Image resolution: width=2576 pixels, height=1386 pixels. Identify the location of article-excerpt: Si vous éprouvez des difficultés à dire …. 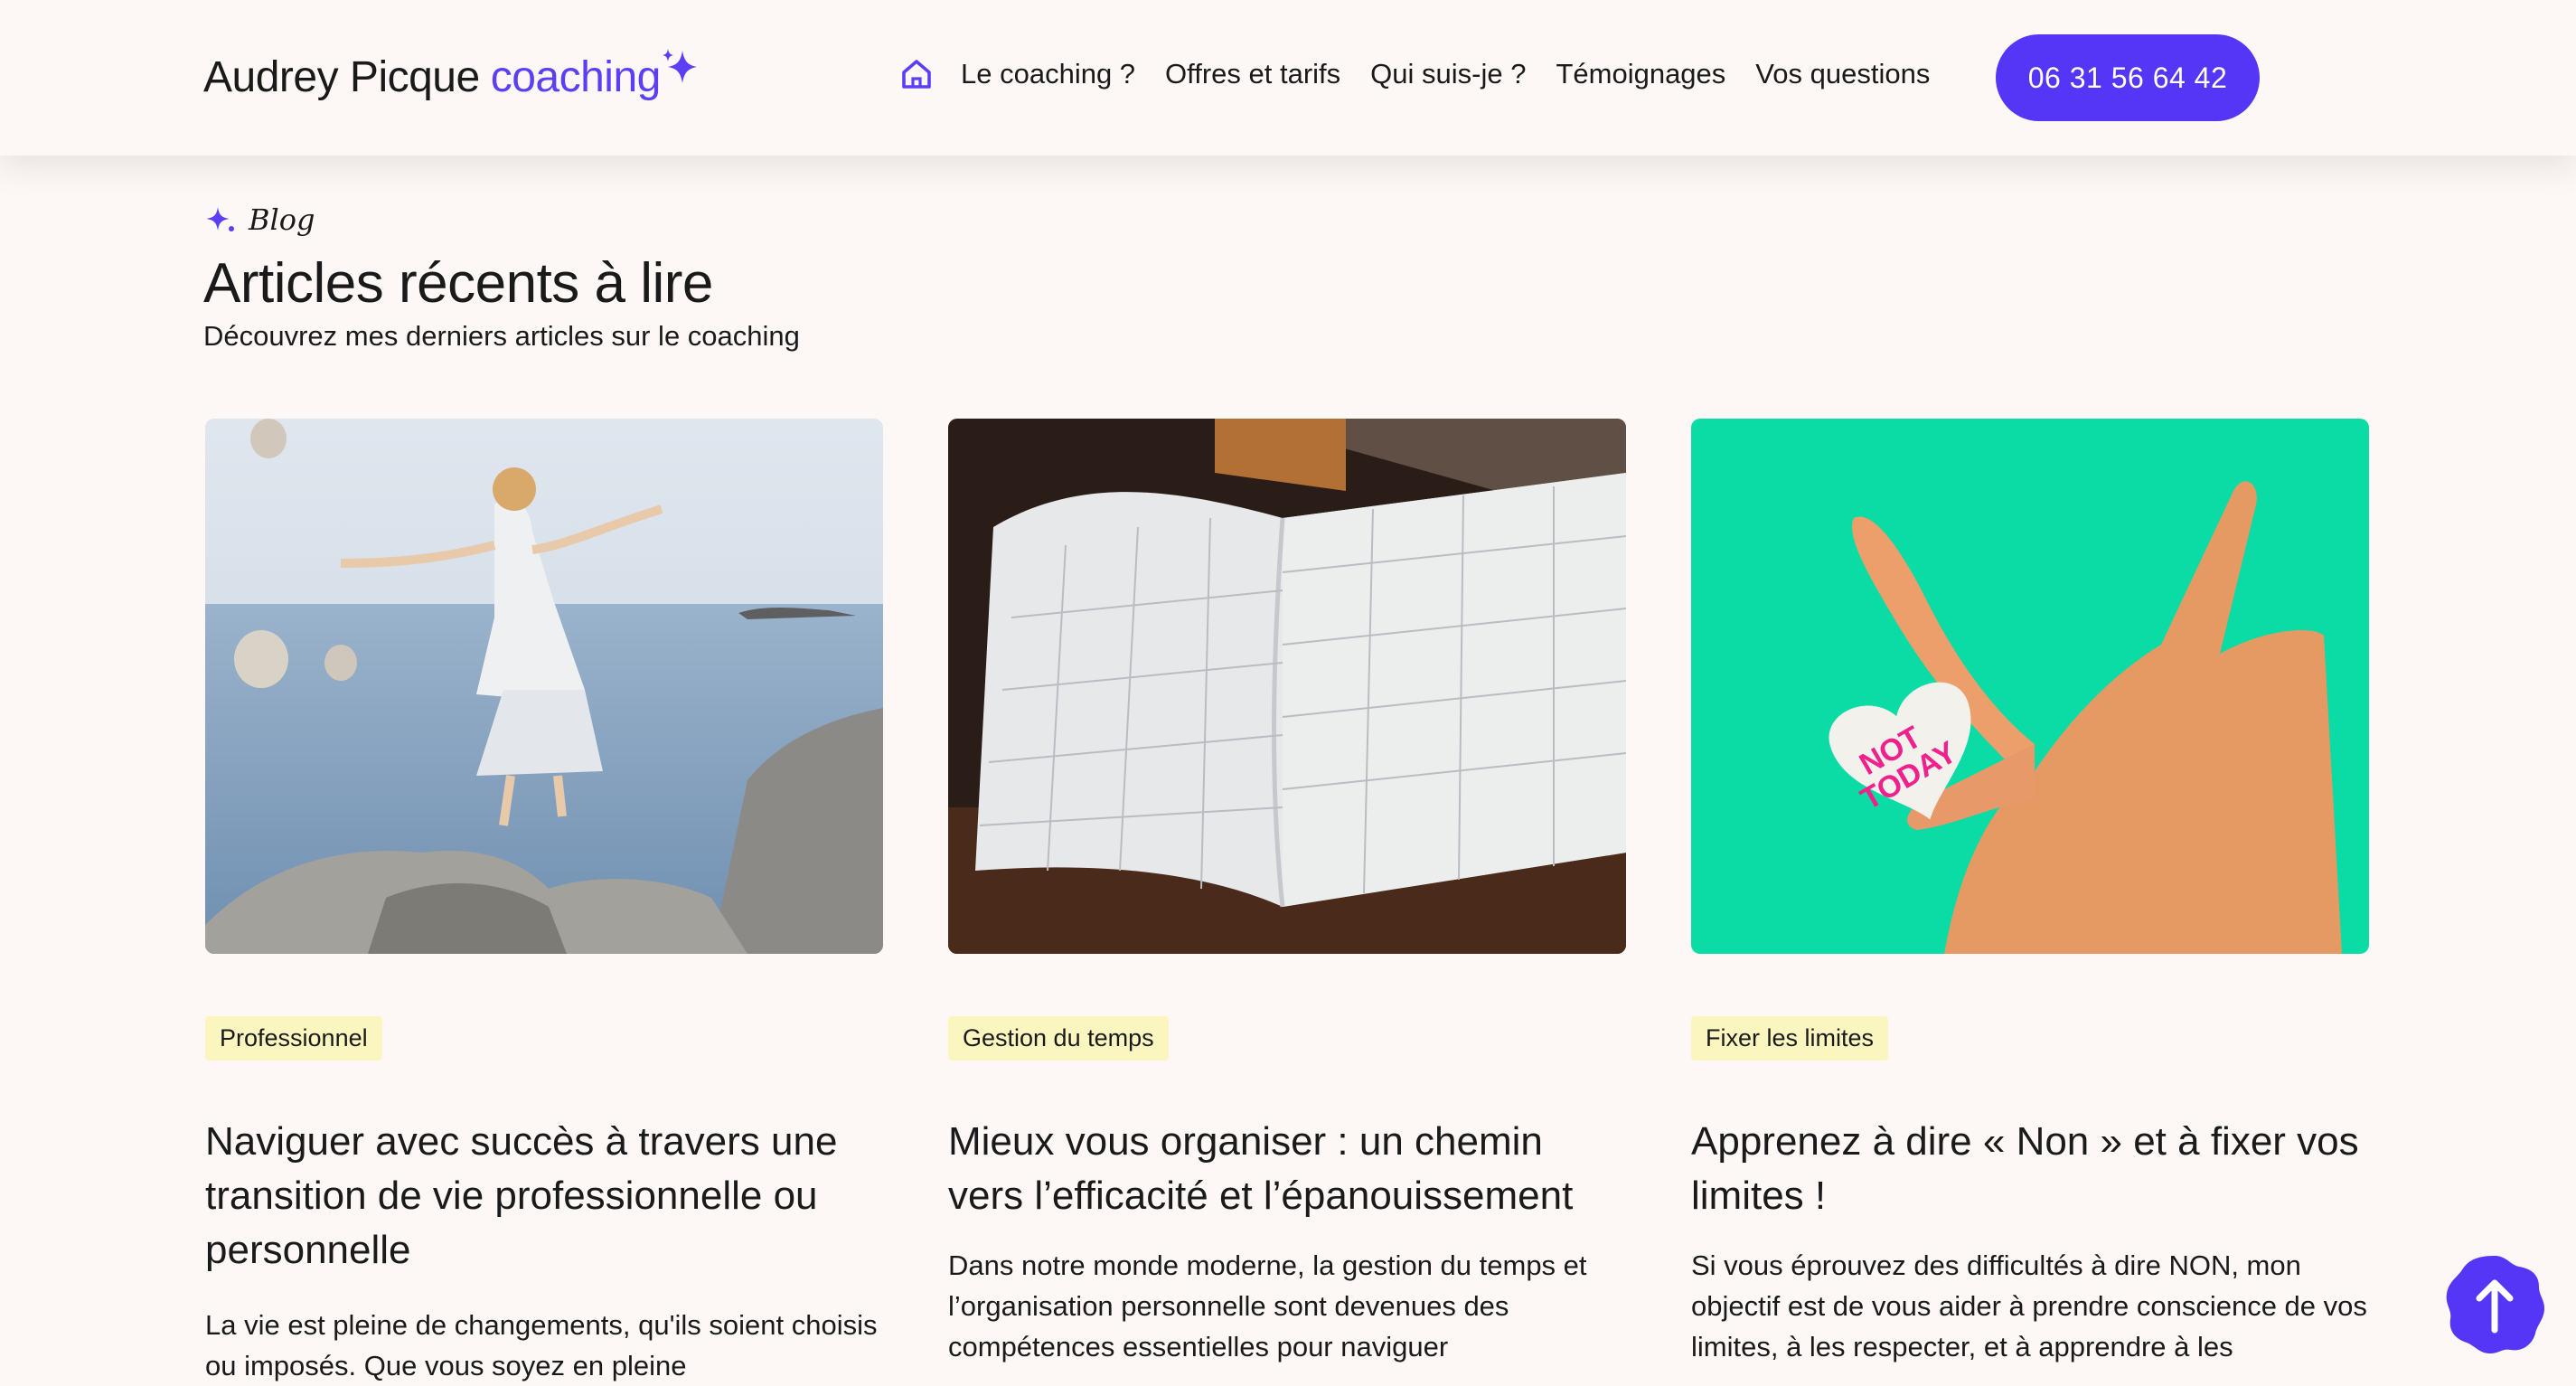
(2029, 1305).